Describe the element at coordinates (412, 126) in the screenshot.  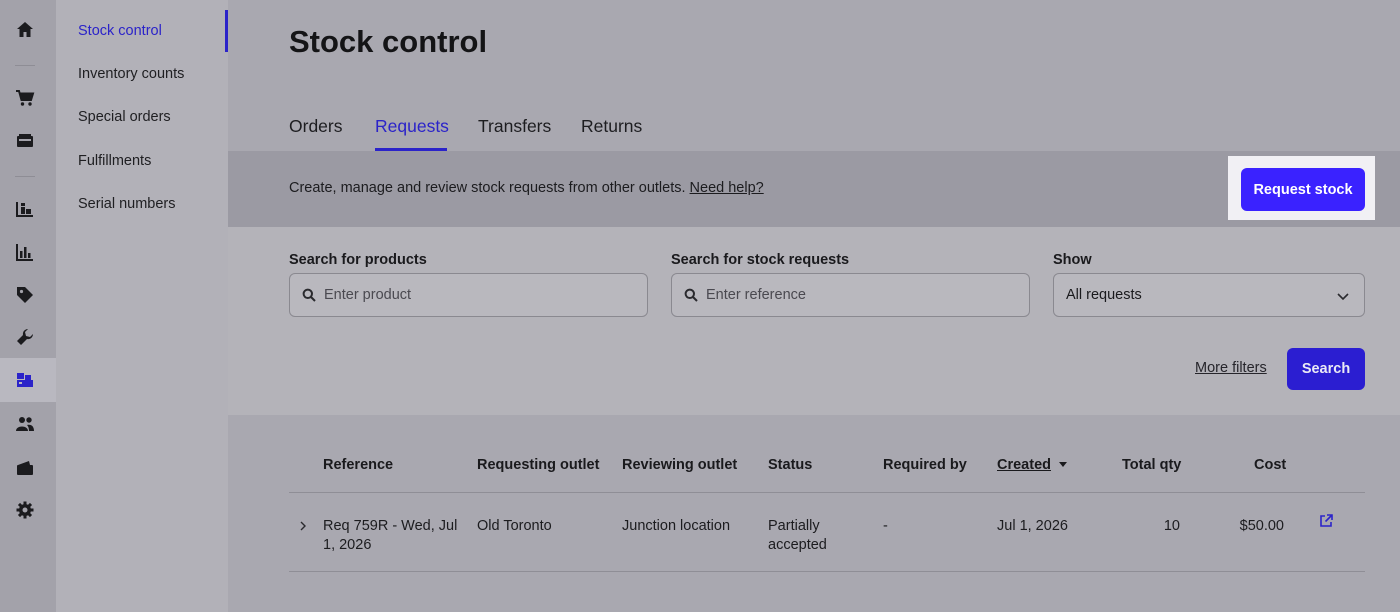
I see `tab-requests: Requests` at that location.